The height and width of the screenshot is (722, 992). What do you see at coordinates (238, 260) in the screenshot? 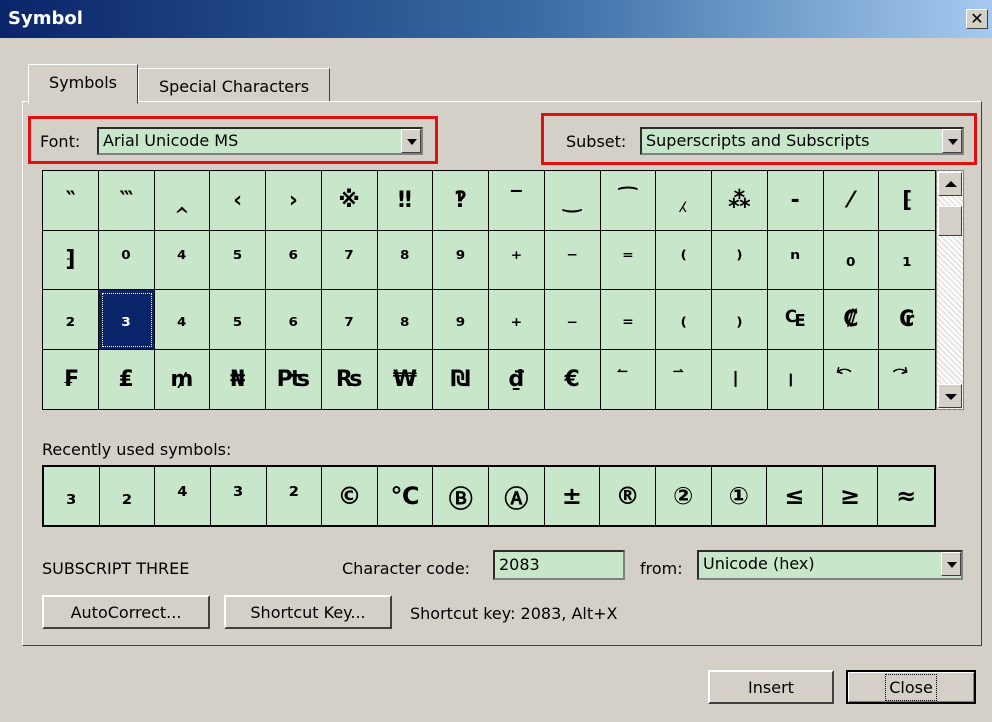
I see `symbol-cell: ⁵` at bounding box center [238, 260].